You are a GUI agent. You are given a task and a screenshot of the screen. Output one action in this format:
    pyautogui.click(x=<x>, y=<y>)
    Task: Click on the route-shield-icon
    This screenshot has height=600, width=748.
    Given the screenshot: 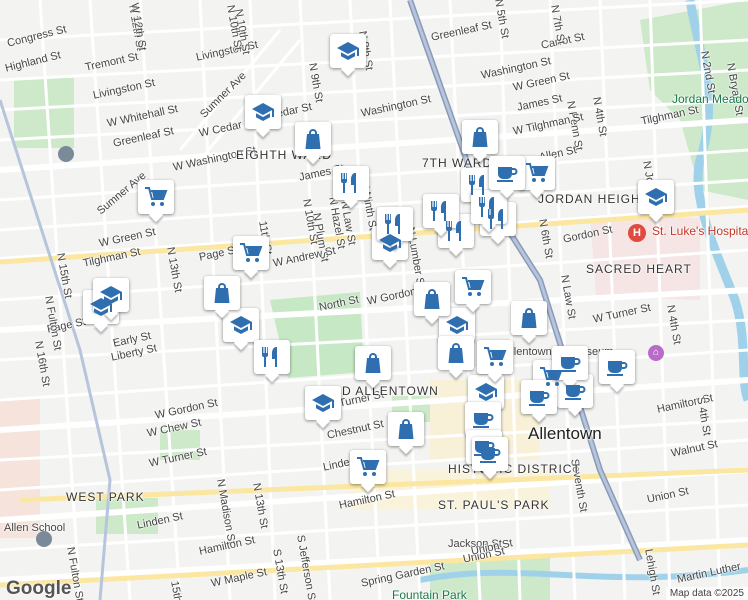 What is the action you would take?
    pyautogui.click(x=66, y=154)
    